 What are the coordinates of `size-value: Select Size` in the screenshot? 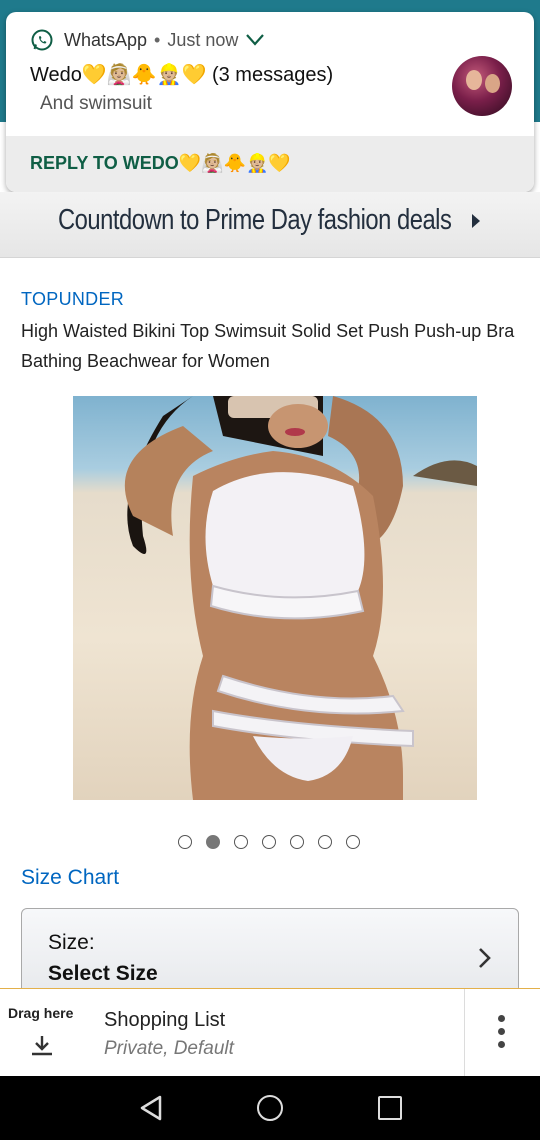 It's located at (103, 973).